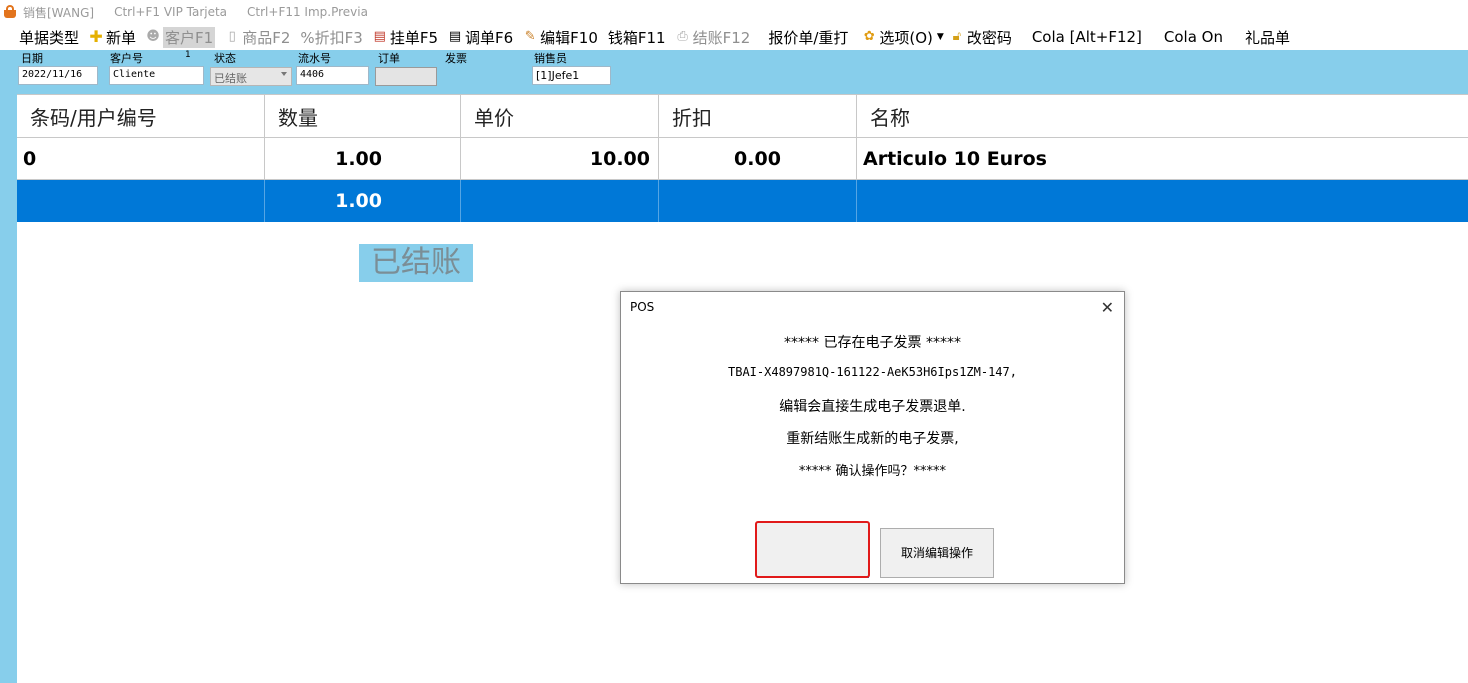  Describe the element at coordinates (112, 37) in the screenshot. I see `new-button: ✚ 新单` at that location.